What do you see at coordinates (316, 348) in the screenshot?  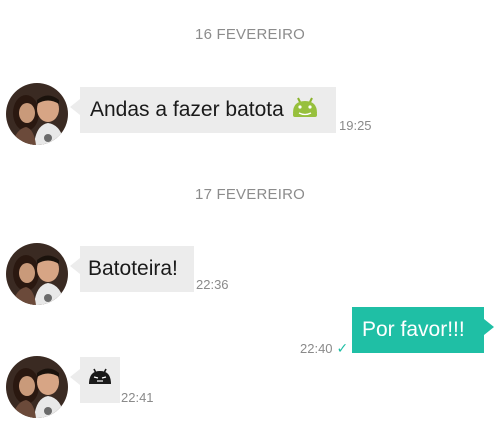 I see `message-time: 22:40` at bounding box center [316, 348].